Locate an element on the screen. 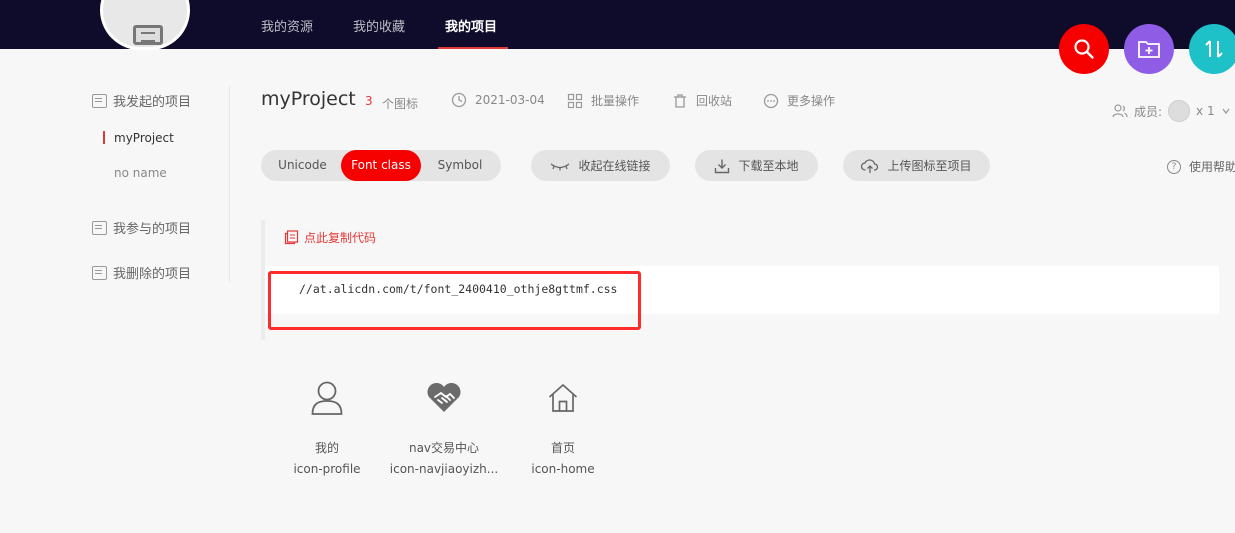  batch-operations-button: 批量操作 is located at coordinates (603, 100).